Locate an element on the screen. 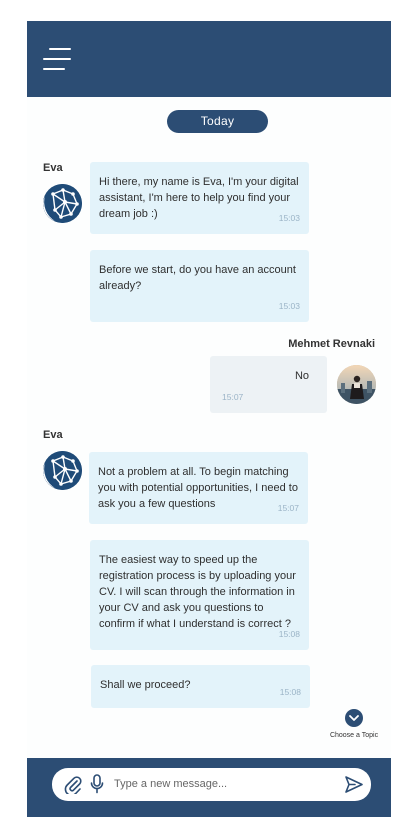  message-input-box is located at coordinates (211, 784).